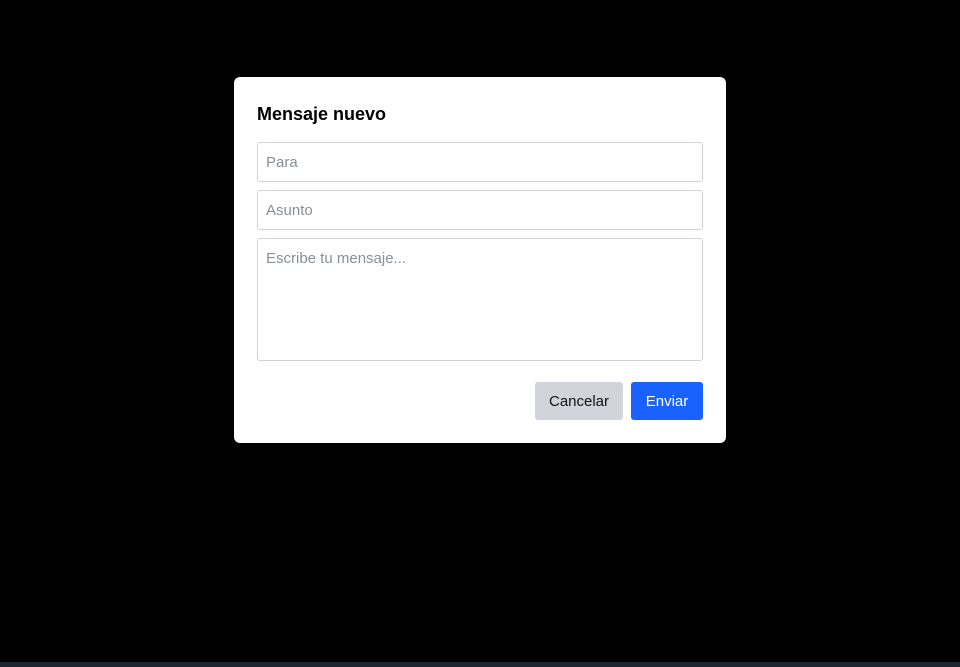 This screenshot has width=960, height=667. What do you see at coordinates (579, 401) in the screenshot?
I see `cancel-button: Cancelar` at bounding box center [579, 401].